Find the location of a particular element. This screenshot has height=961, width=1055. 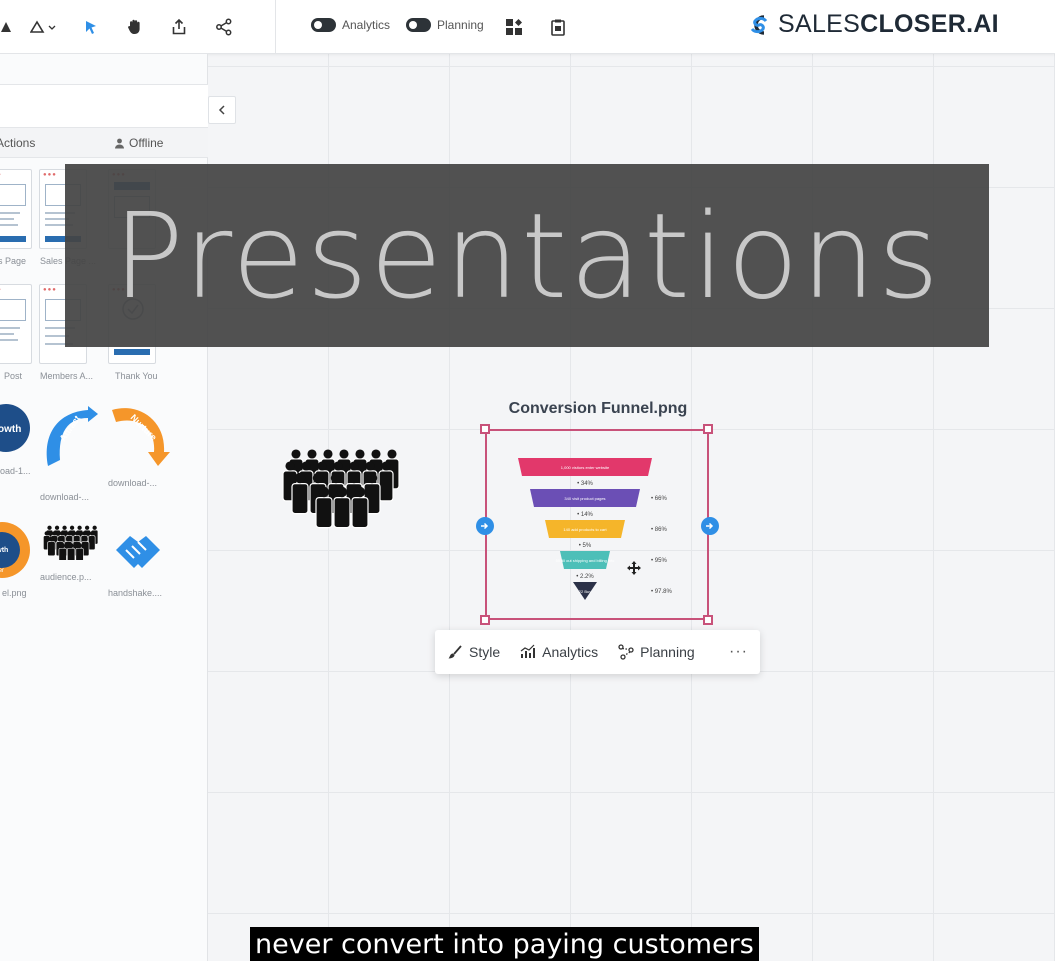

video-caption: never convert into paying customers is located at coordinates (504, 944).